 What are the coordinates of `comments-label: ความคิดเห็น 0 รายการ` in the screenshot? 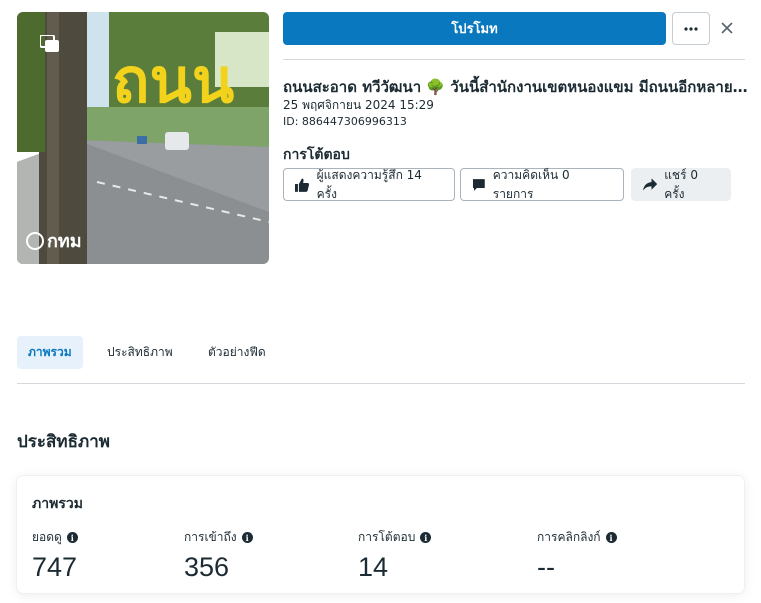 It's located at (531, 184).